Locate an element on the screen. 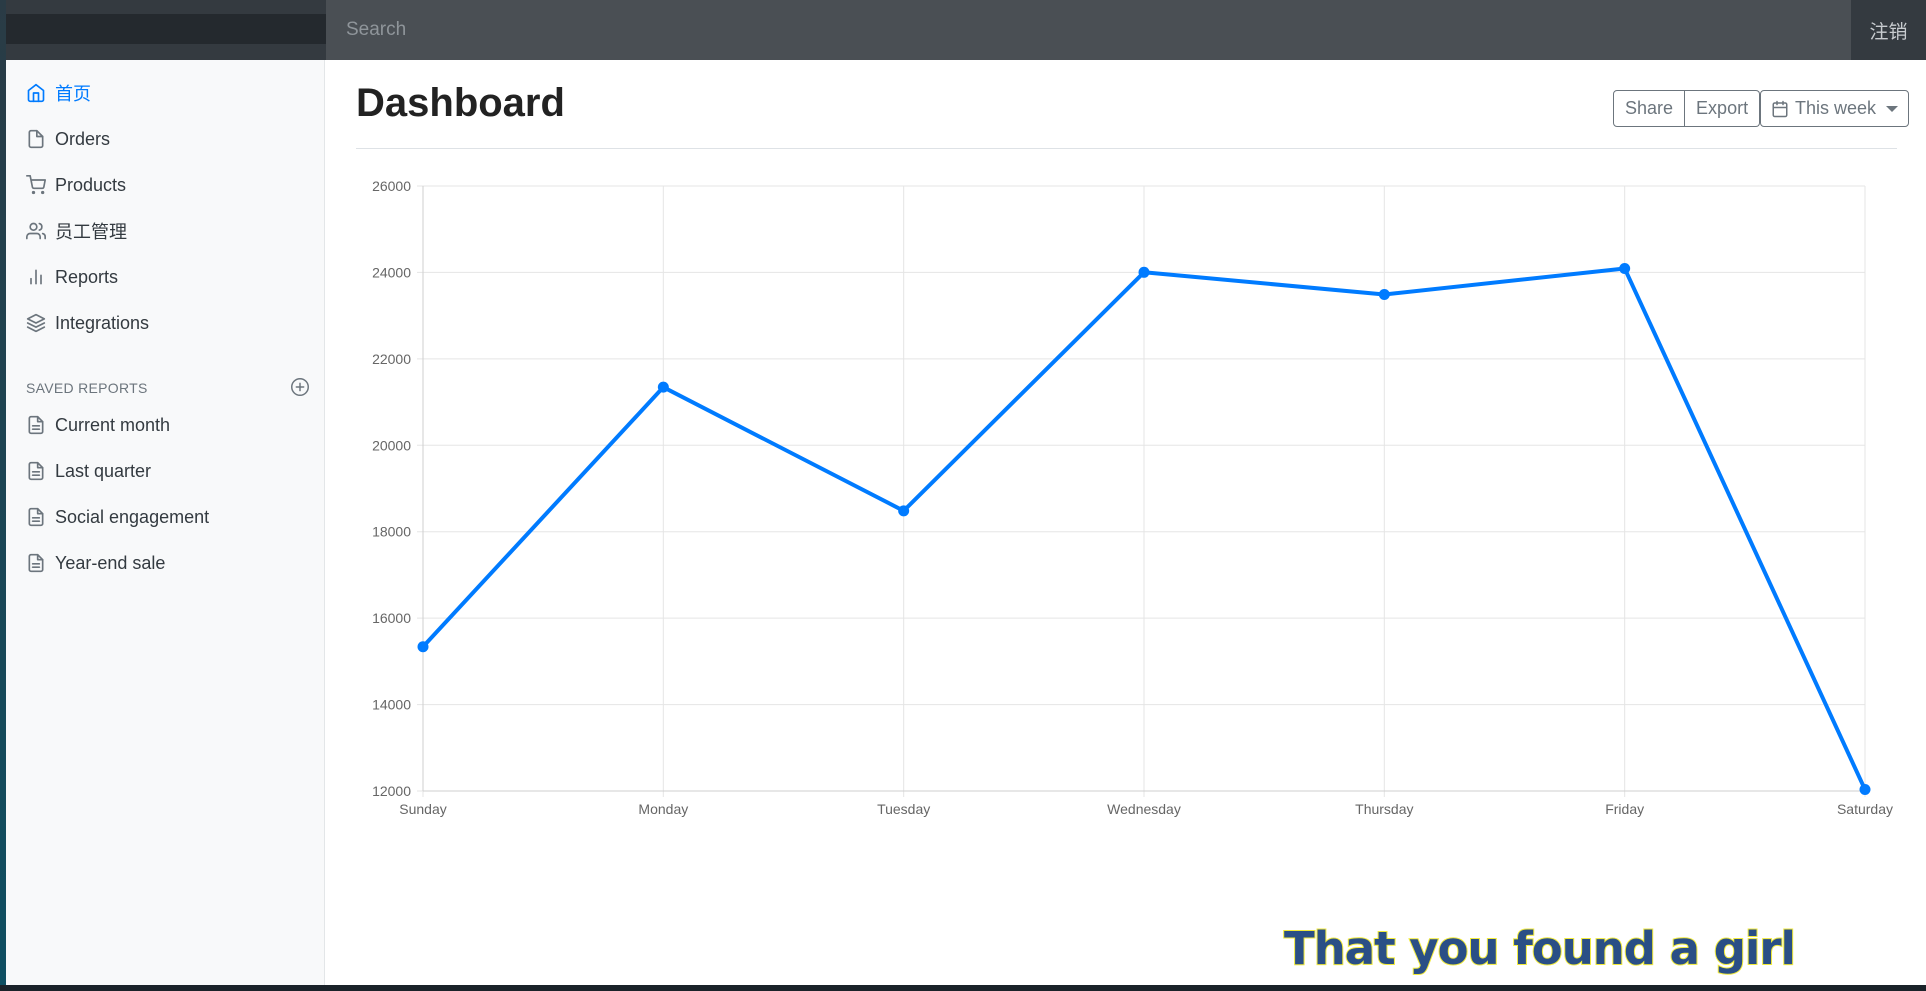 The width and height of the screenshot is (1926, 991). saved-report-year-end-sale: Year-end sale is located at coordinates (165, 563).